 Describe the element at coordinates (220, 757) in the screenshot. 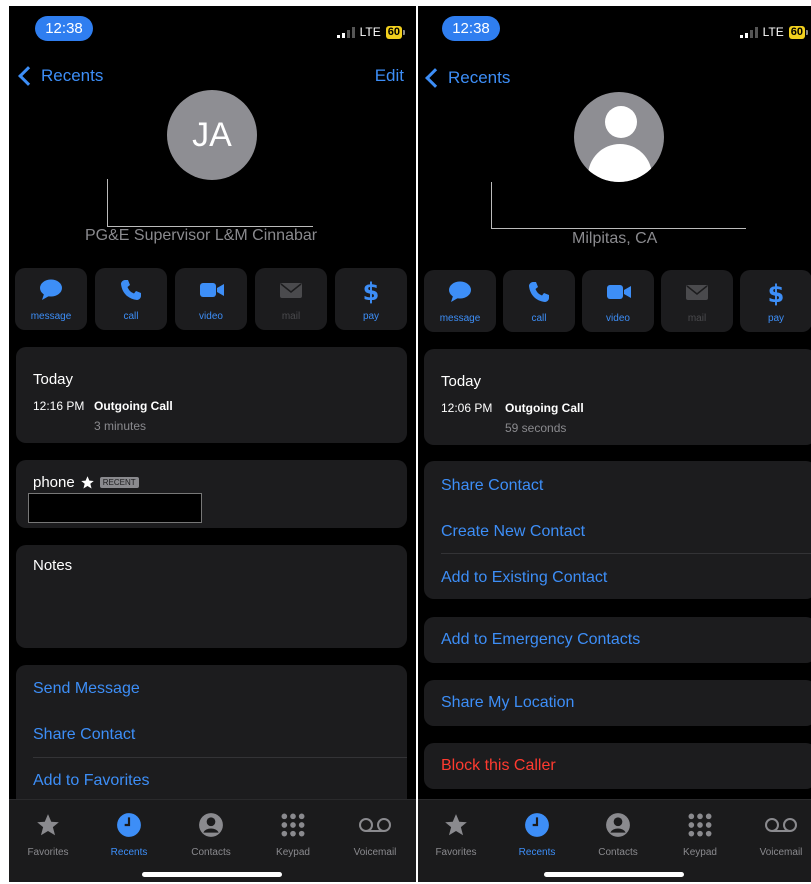

I see `divider` at that location.